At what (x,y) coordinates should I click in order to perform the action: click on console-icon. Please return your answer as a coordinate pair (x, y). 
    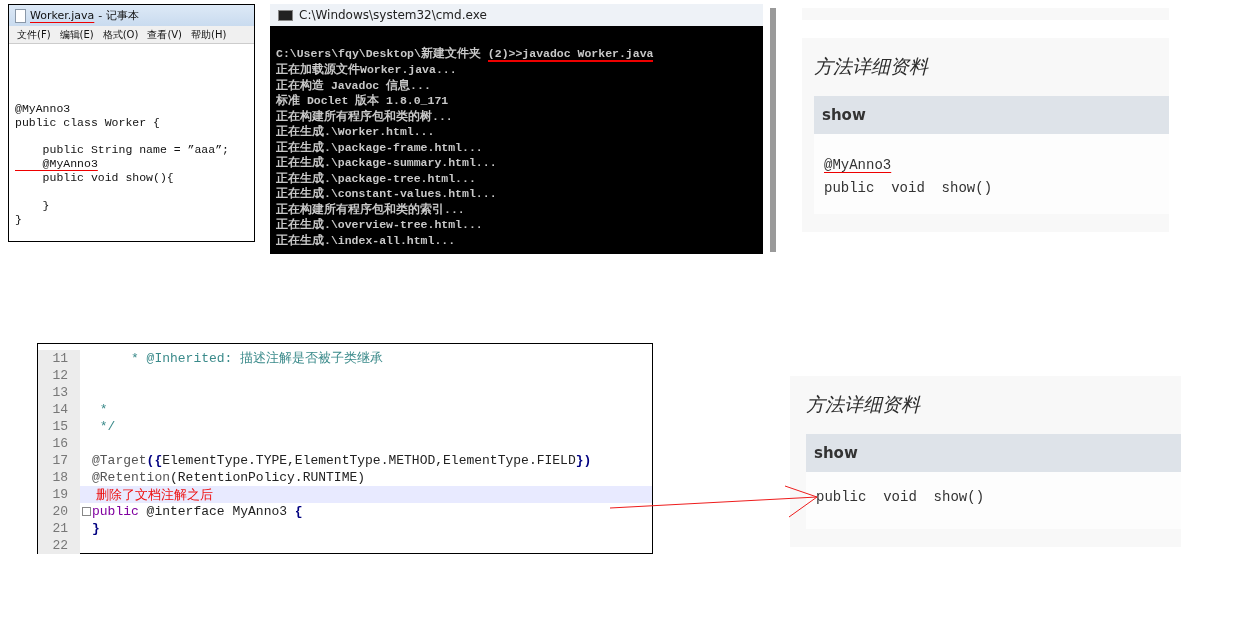
    Looking at the image, I should click on (285, 15).